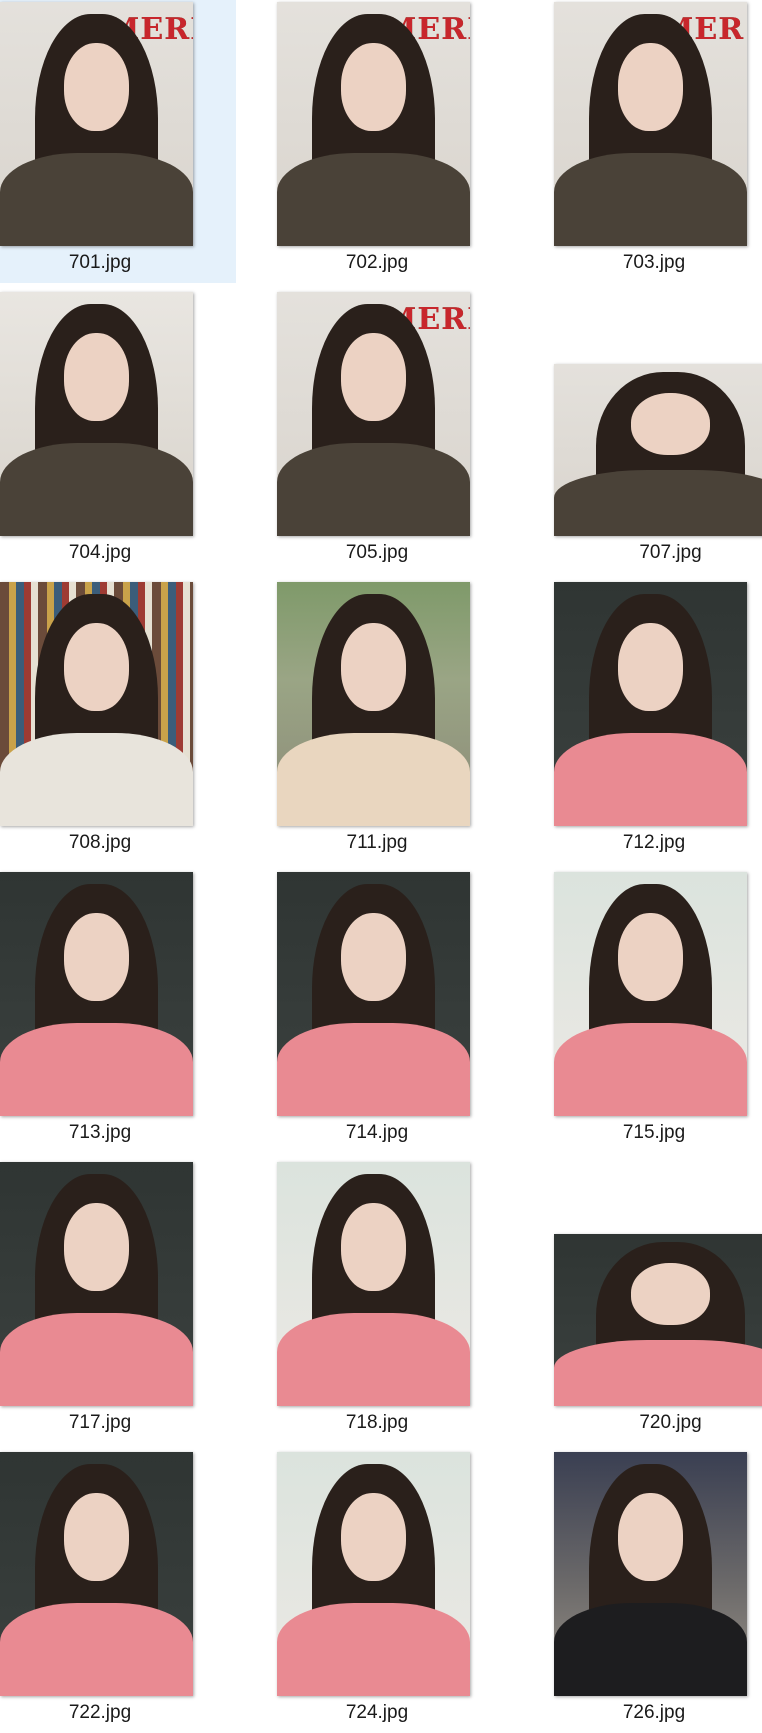 This screenshot has width=762, height=1733. What do you see at coordinates (377, 1422) in the screenshot?
I see `file-name-label: 718.jpg` at bounding box center [377, 1422].